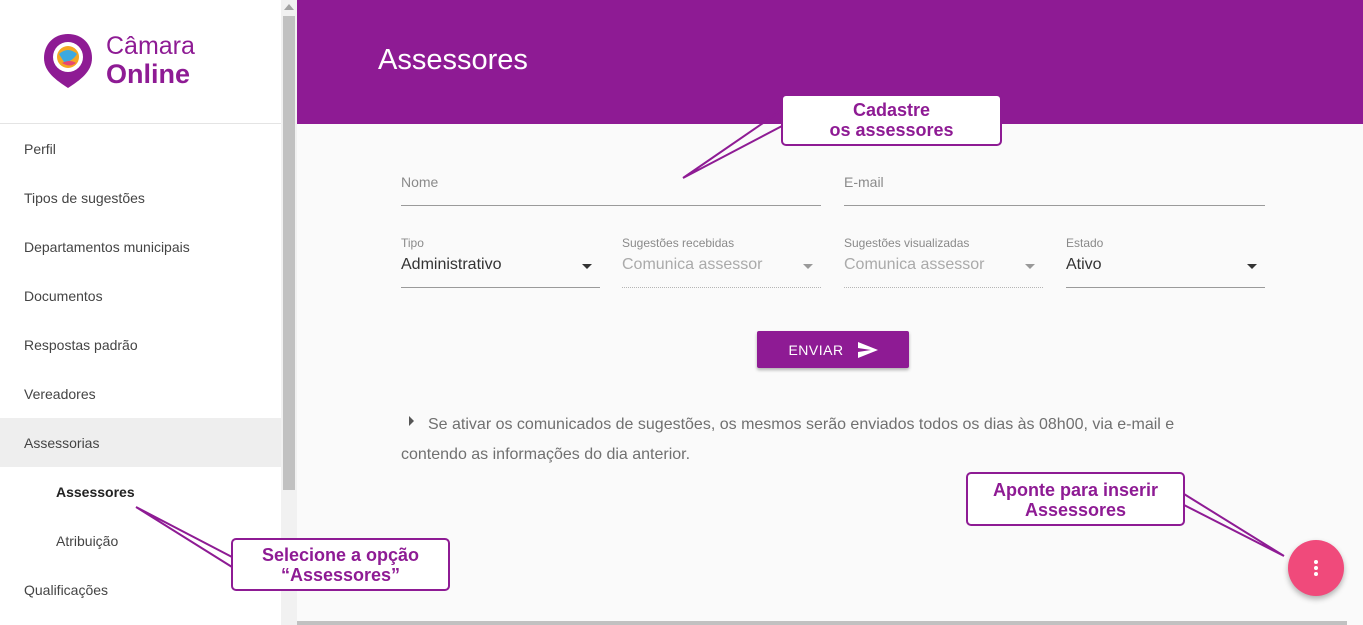  Describe the element at coordinates (140, 442) in the screenshot. I see `sidebar-item-assessorias: Assessorias` at that location.